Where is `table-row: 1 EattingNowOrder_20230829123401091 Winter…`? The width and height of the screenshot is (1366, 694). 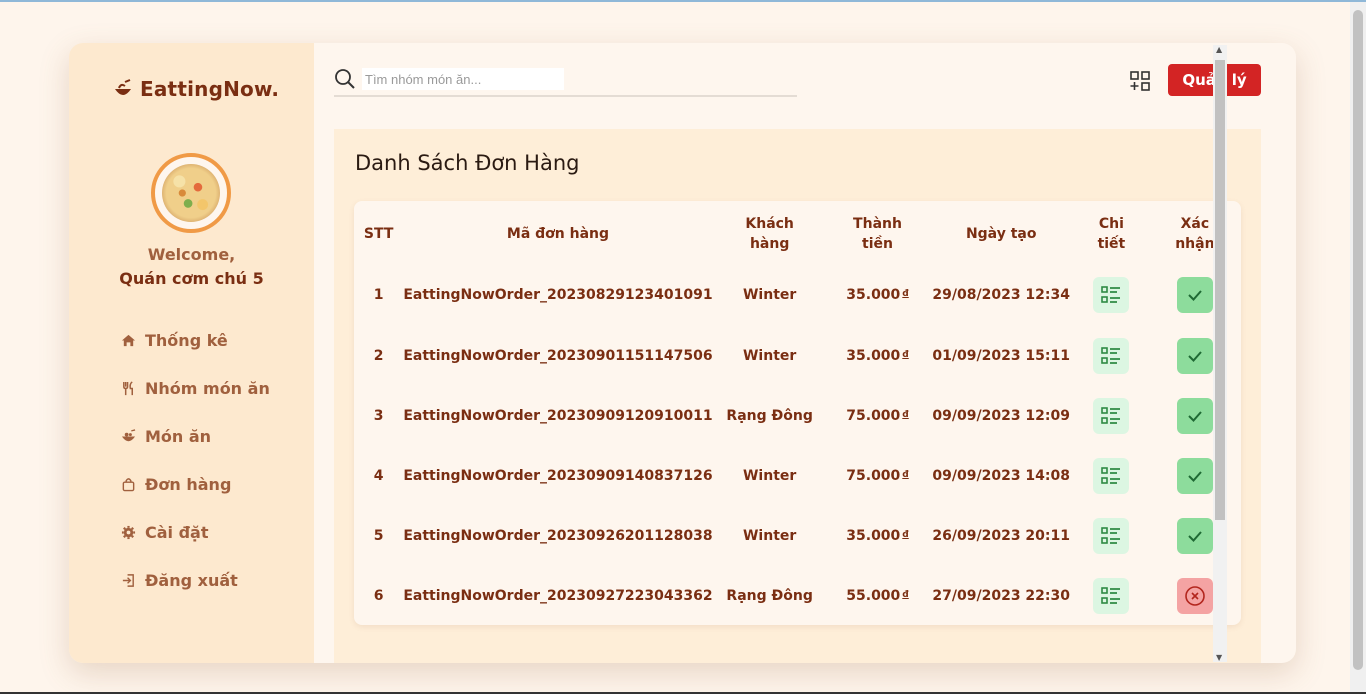
table-row: 1 EattingNowOrder_20230829123401091 Winter… is located at coordinates (797, 291).